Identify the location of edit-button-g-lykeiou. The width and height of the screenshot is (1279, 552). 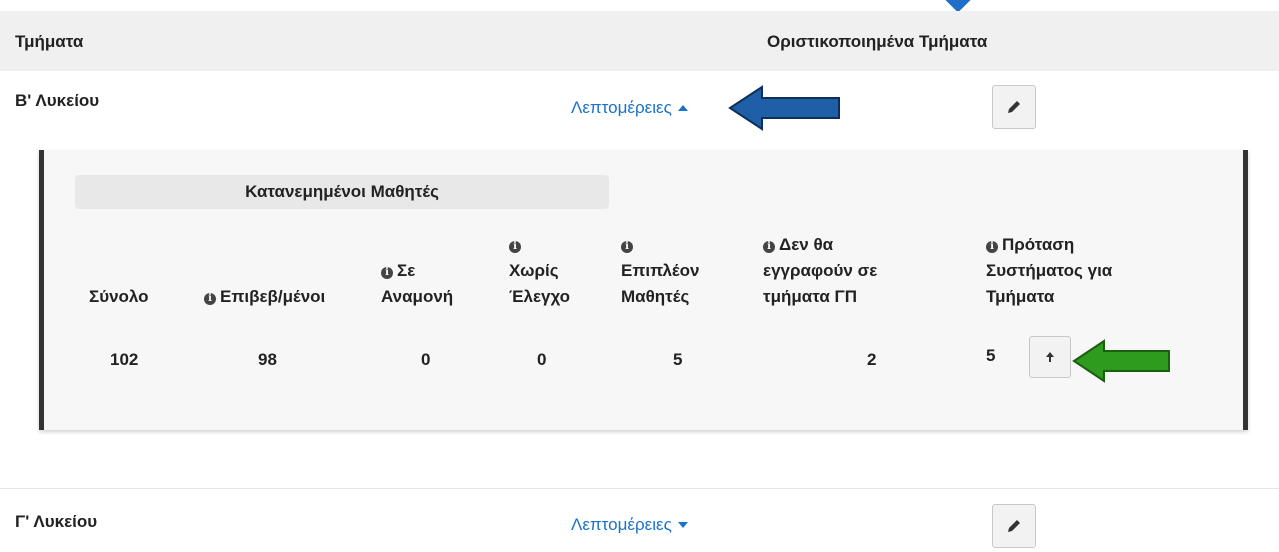
(1014, 526).